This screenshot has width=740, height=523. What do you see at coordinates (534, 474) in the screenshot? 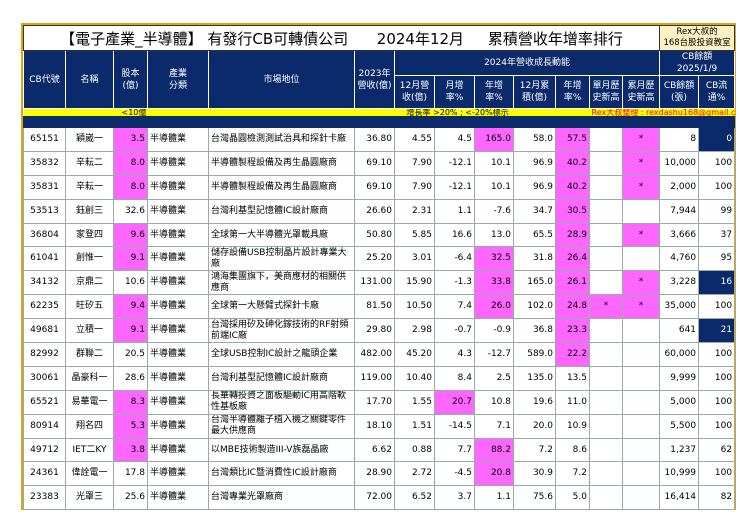
I see `cell-cum: 30.9` at bounding box center [534, 474].